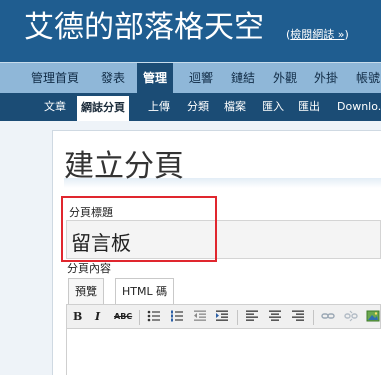 The width and height of the screenshot is (381, 375). Describe the element at coordinates (326, 78) in the screenshot. I see `nav-item-plugins: 外掛` at that location.